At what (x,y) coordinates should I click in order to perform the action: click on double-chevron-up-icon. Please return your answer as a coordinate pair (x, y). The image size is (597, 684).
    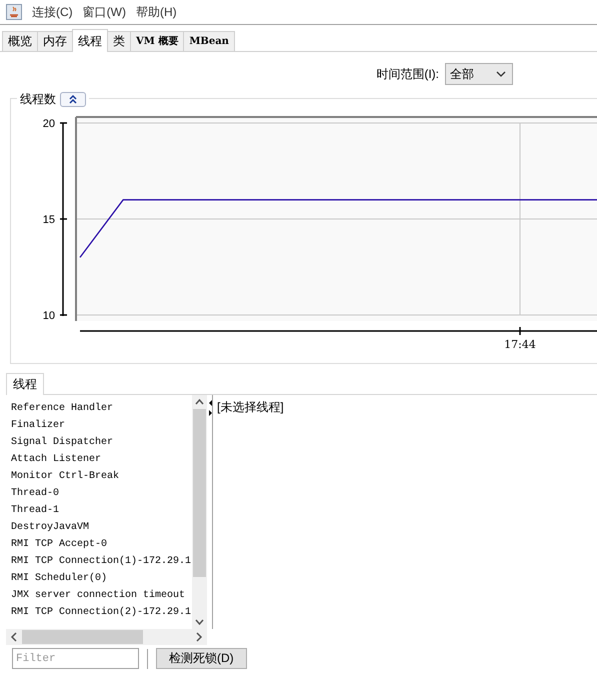
    Looking at the image, I should click on (73, 99).